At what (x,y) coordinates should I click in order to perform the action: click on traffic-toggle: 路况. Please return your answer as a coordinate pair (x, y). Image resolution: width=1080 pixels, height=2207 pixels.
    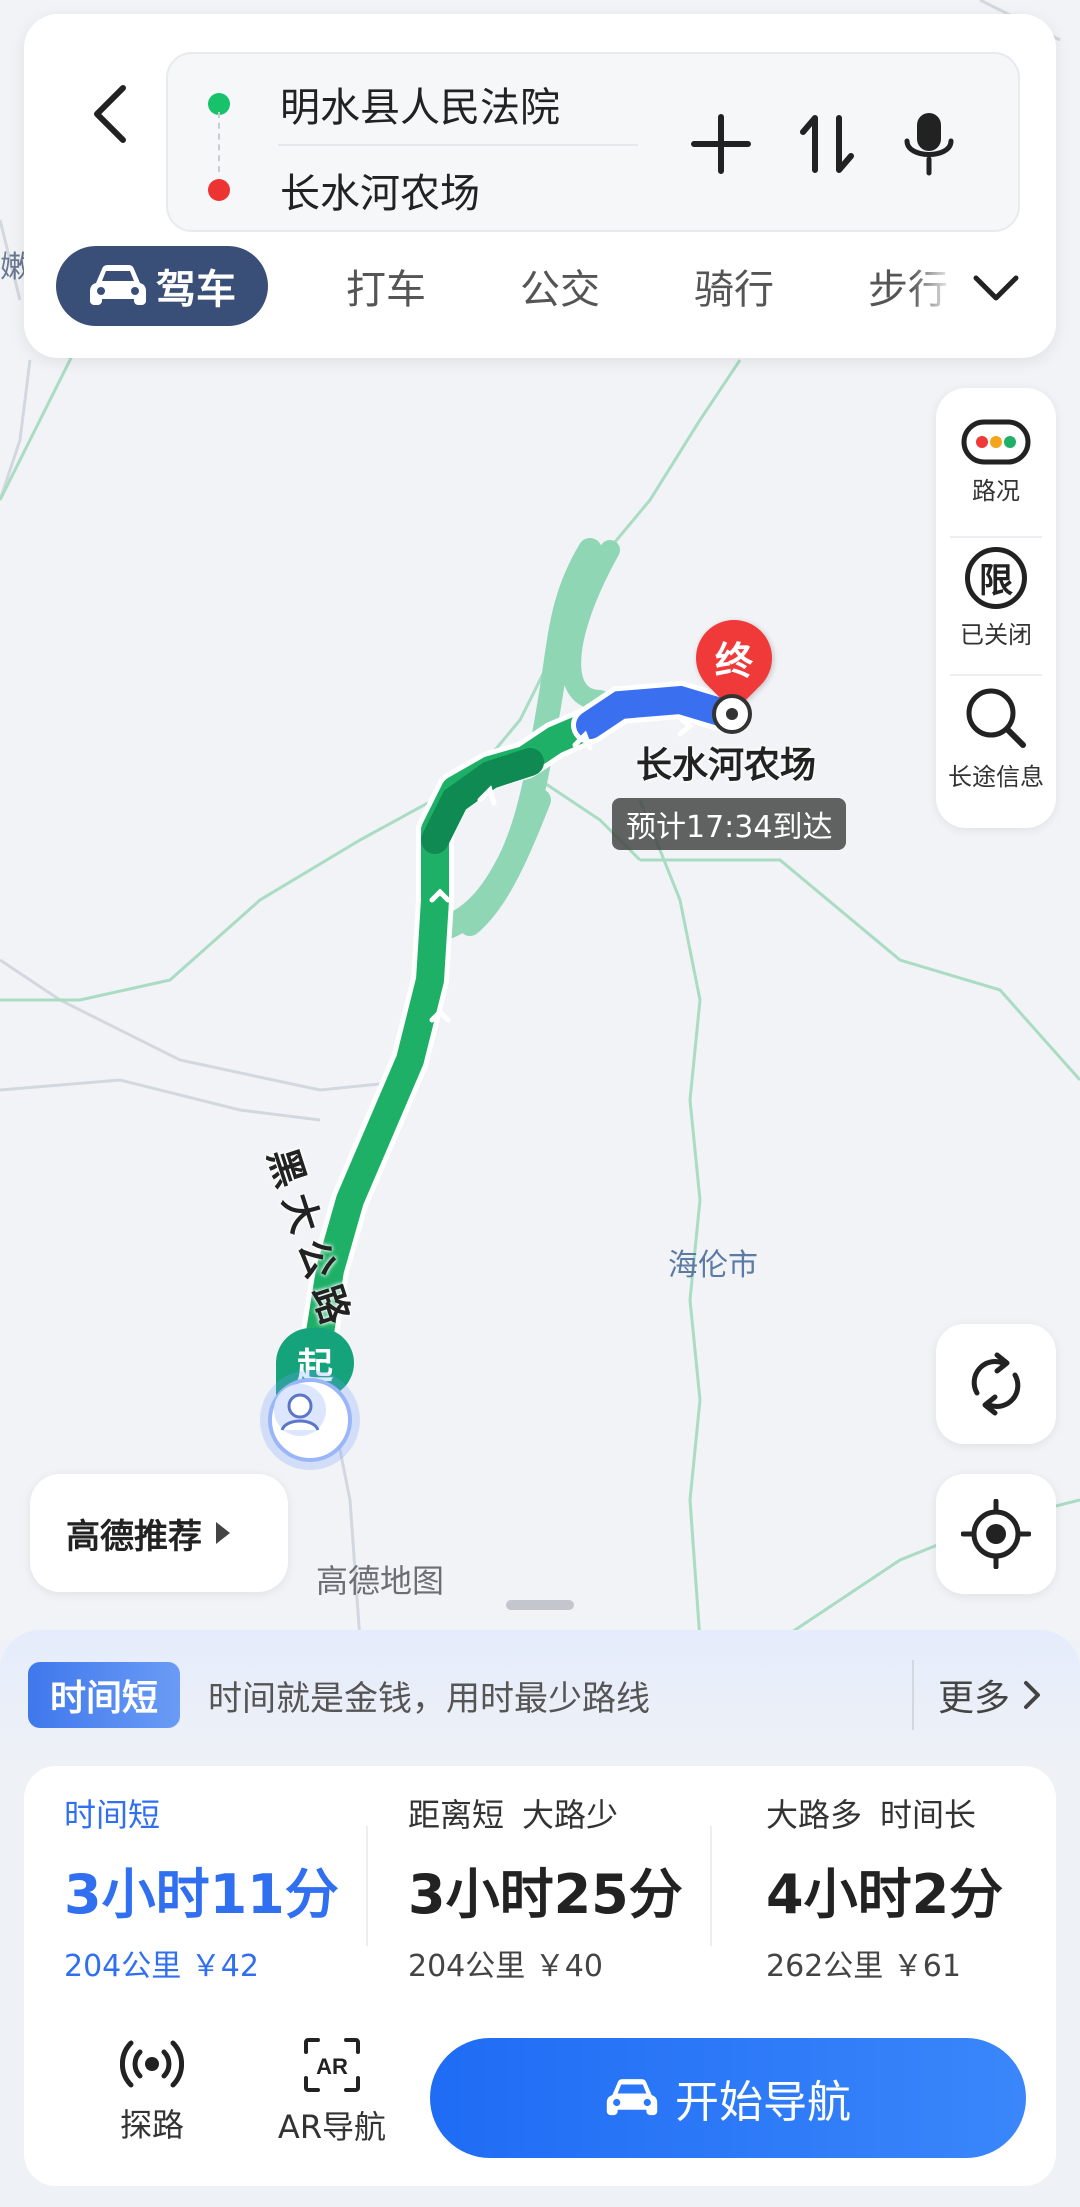
    Looking at the image, I should click on (996, 462).